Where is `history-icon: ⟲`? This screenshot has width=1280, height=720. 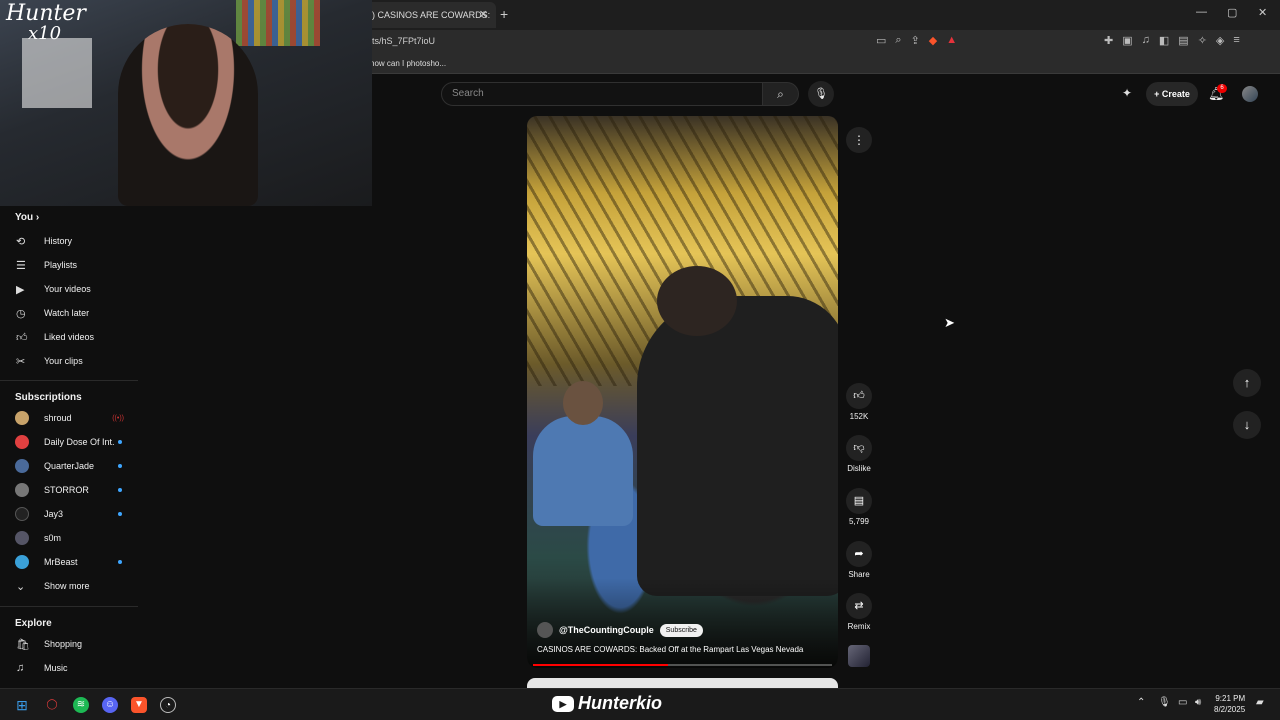
history-icon: ⟲ is located at coordinates (21, 241).